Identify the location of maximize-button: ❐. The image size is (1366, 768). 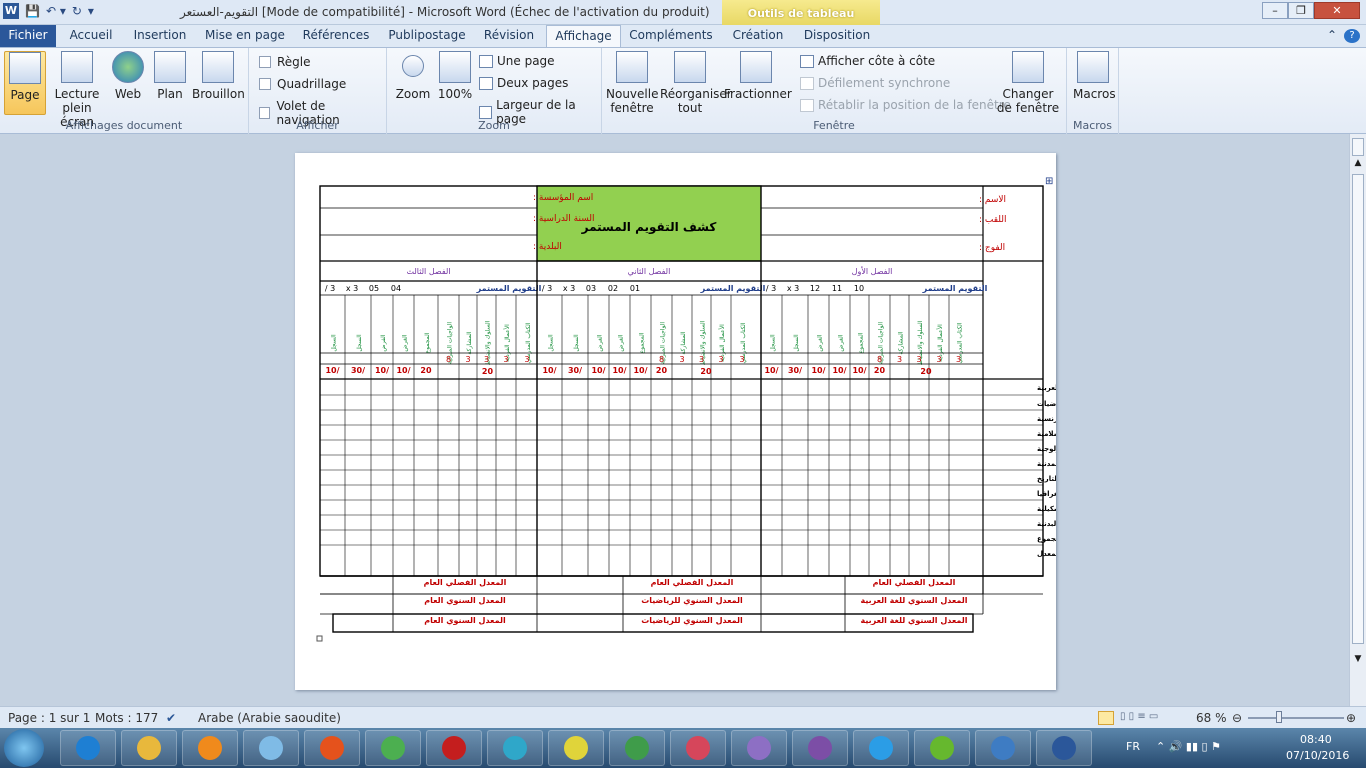
(1301, 10).